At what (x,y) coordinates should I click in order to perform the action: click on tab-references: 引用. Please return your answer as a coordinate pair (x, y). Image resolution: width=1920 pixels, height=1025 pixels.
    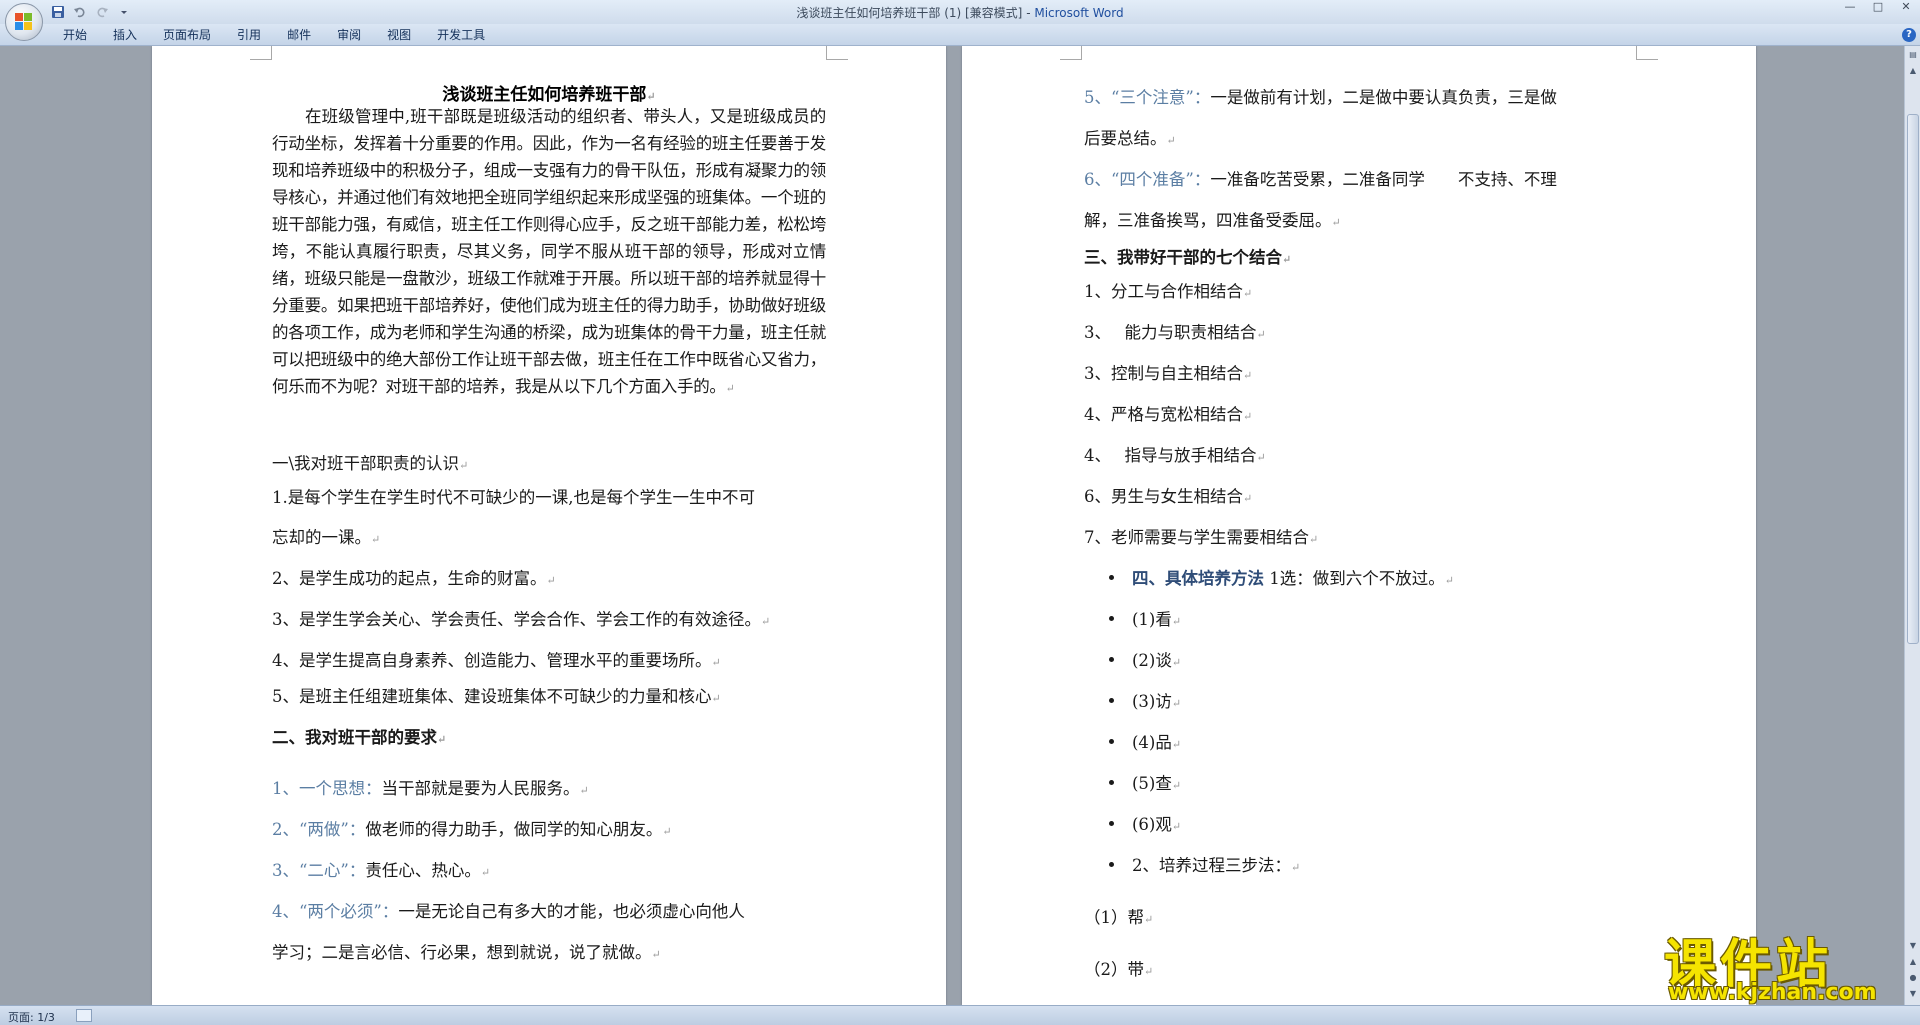
    Looking at the image, I should click on (249, 35).